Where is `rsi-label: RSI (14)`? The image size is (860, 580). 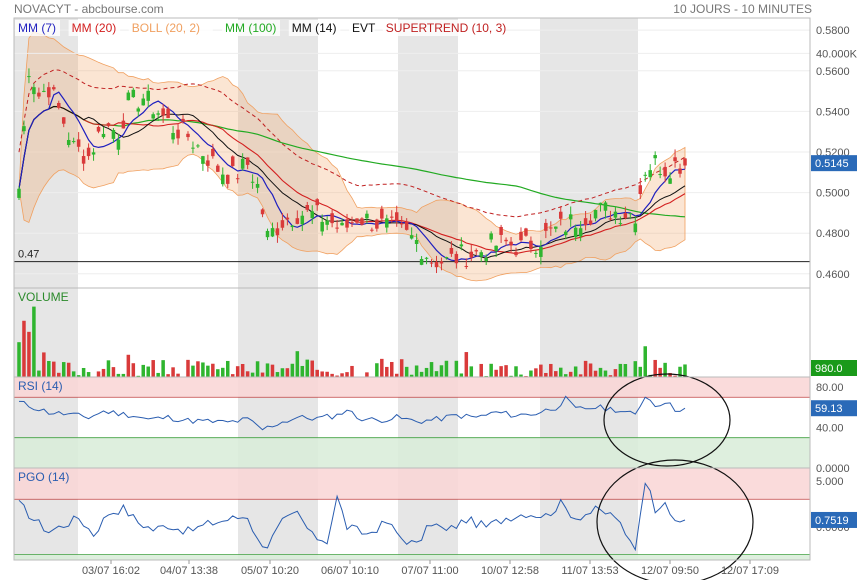 rsi-label: RSI (14) is located at coordinates (40, 386).